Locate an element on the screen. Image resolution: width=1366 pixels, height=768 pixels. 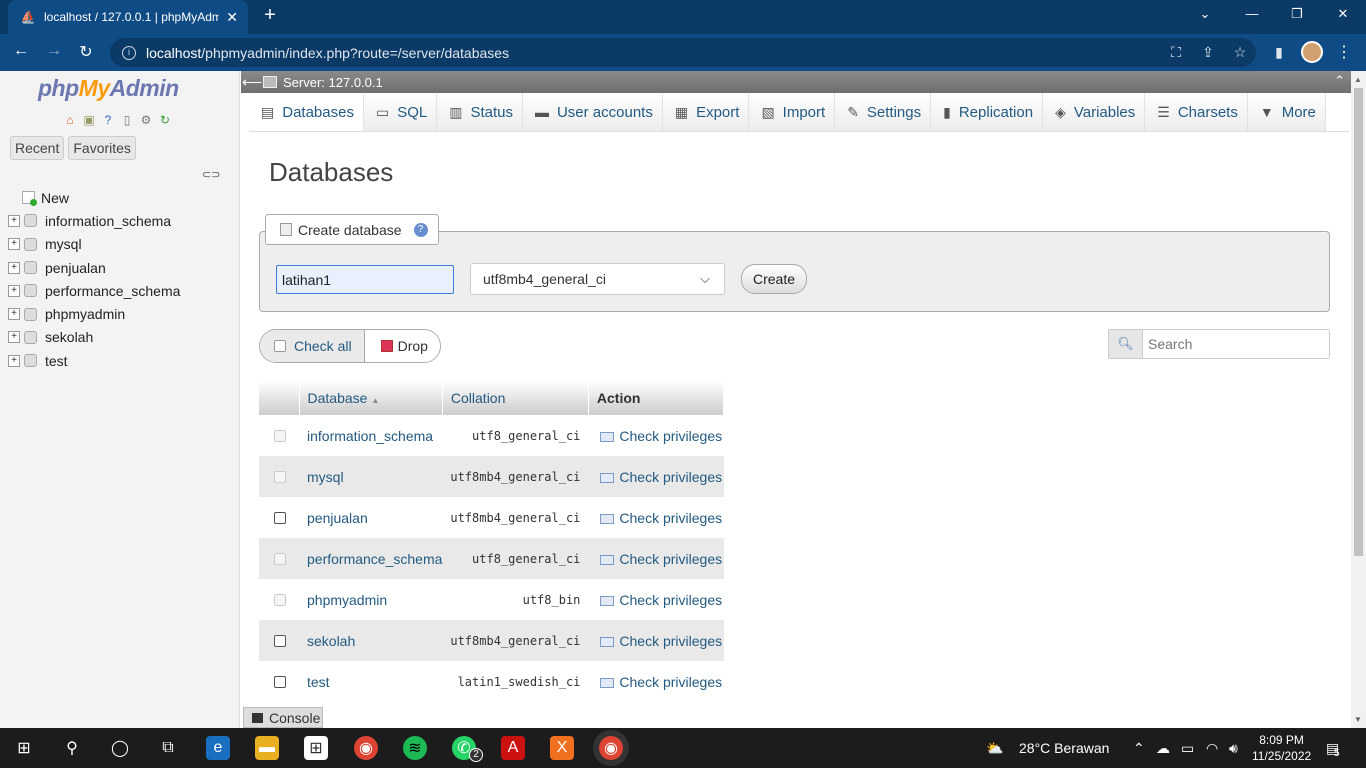
wifi-icon: ◠ is located at coordinates (1212, 748).